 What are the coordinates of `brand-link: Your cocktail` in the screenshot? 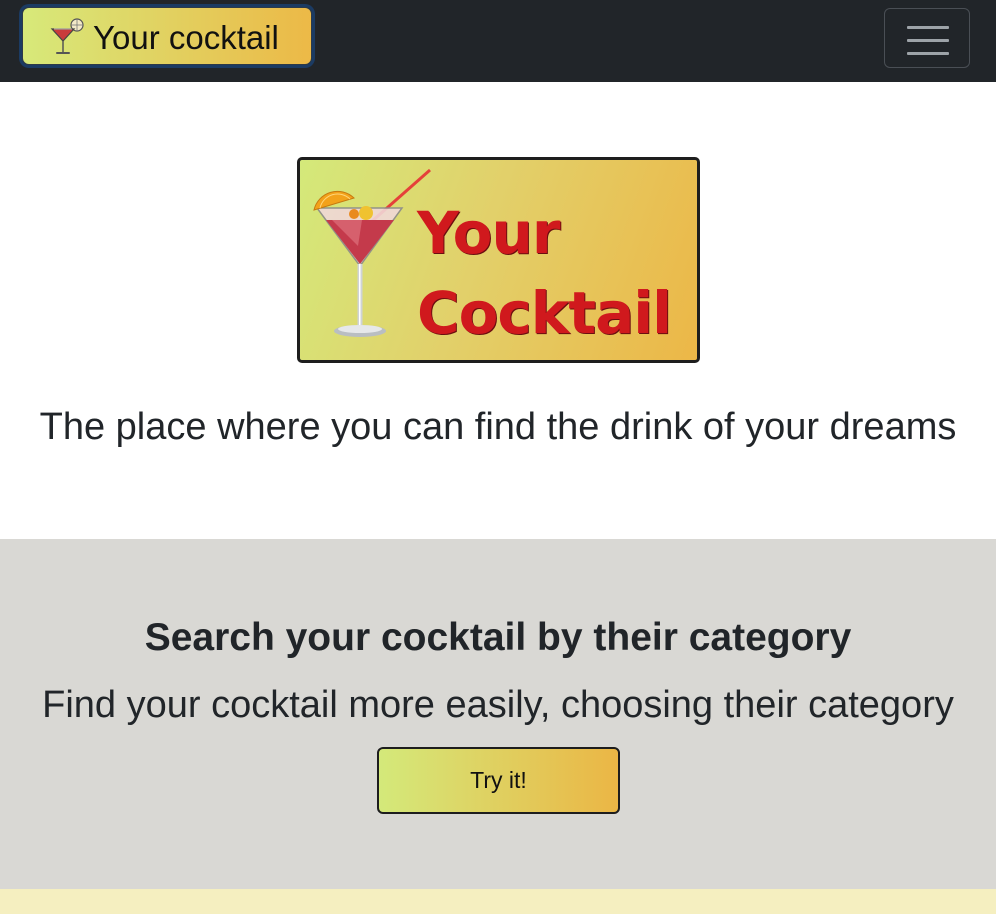 It's located at (167, 36).